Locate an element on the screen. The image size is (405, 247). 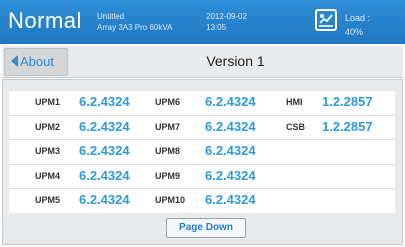
load-label: Load : is located at coordinates (358, 18).